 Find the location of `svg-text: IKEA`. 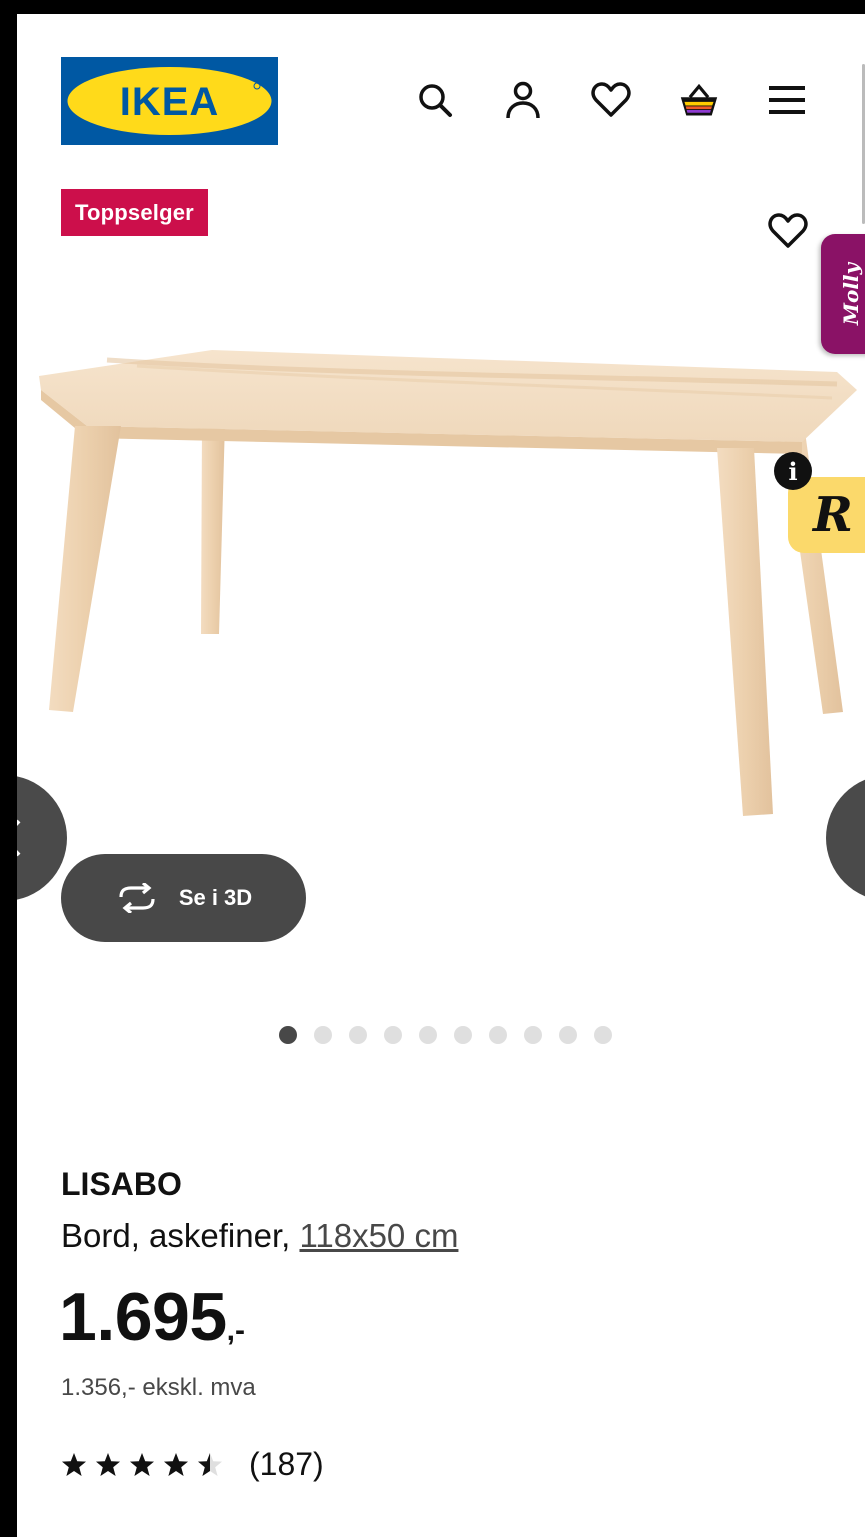

svg-text: IKEA is located at coordinates (170, 102).